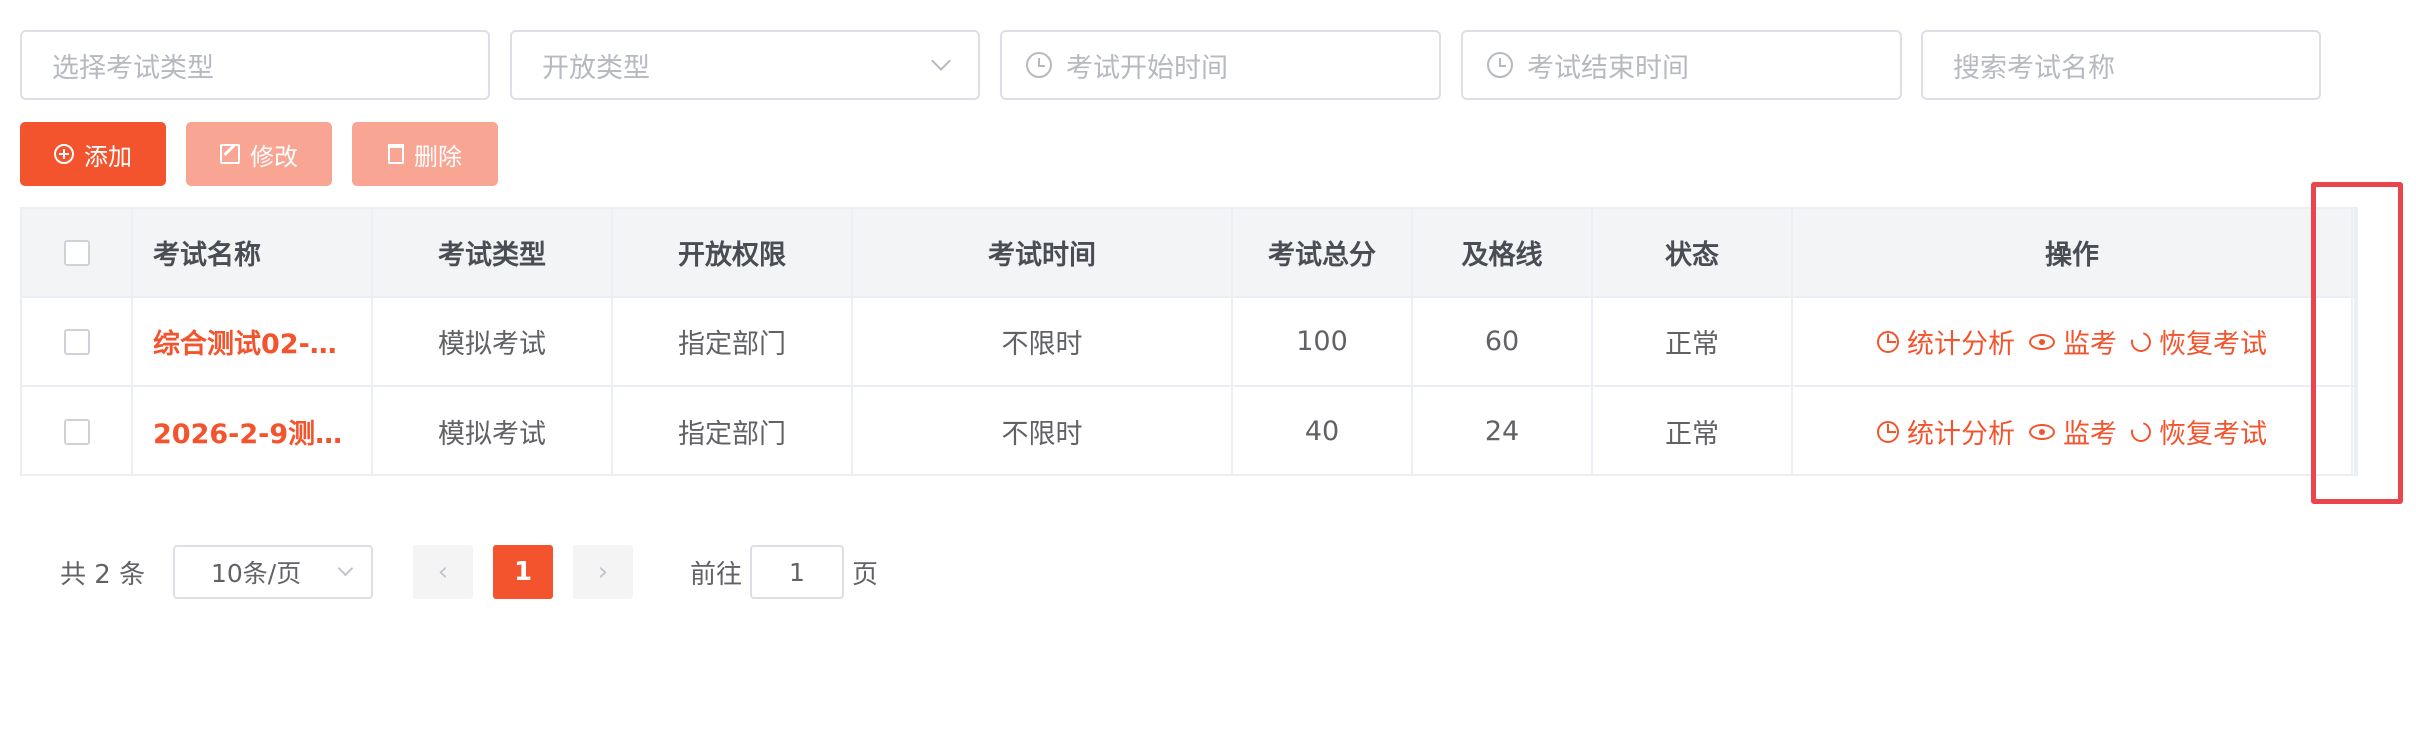  I want to click on exam-type-placeholder: 选择考试类型, so click(133, 68).